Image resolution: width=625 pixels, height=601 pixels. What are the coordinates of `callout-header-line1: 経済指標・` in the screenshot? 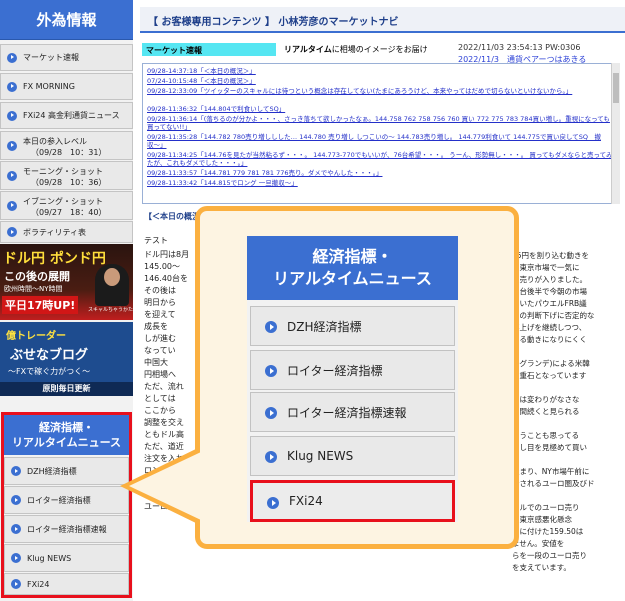 It's located at (352, 256).